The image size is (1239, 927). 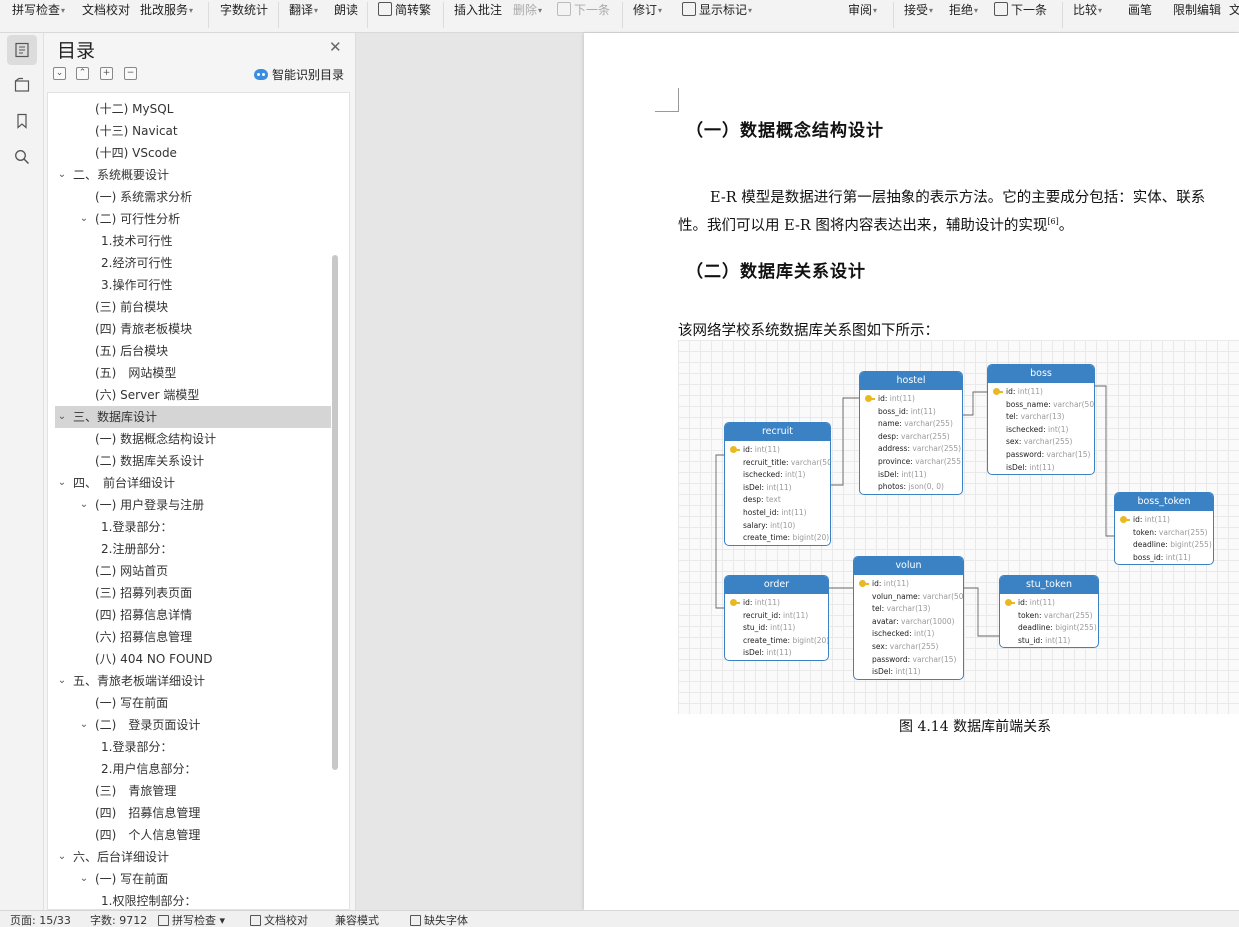 I want to click on word-count-button: 字数统计, so click(x=244, y=10).